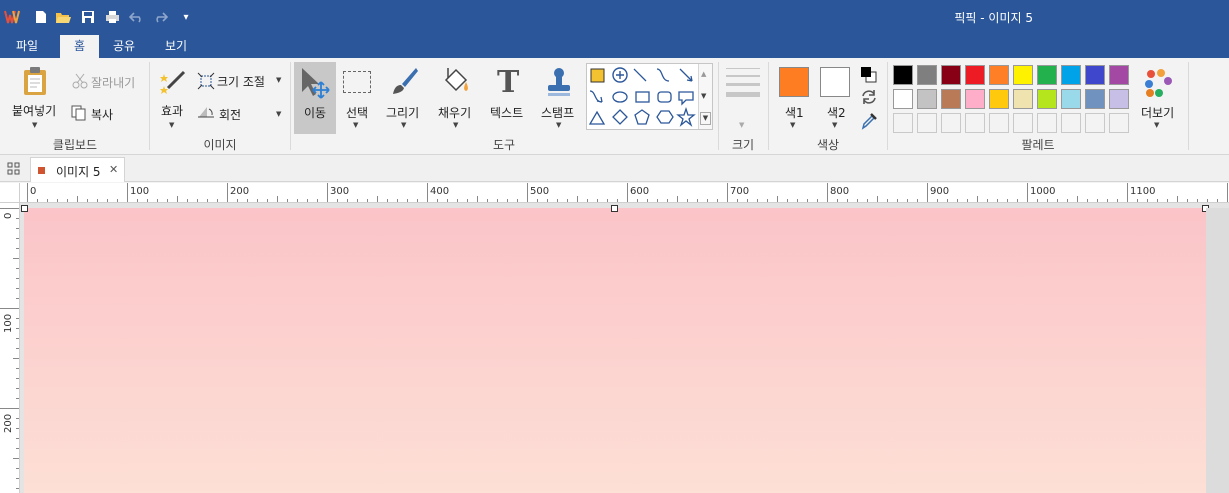 This screenshot has width=1229, height=493. I want to click on gallery-up-icon: ▲, so click(703, 74).